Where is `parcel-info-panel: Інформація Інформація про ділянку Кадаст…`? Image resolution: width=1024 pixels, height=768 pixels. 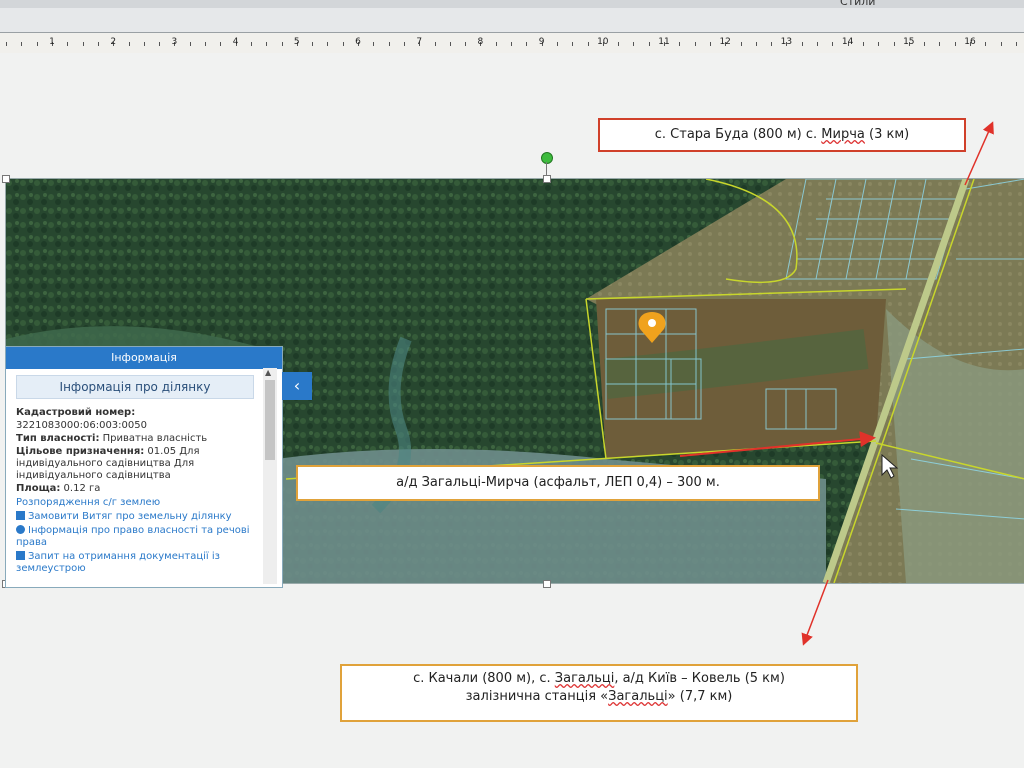 parcel-info-panel: Інформація Інформація про ділянку Кадаст… is located at coordinates (144, 467).